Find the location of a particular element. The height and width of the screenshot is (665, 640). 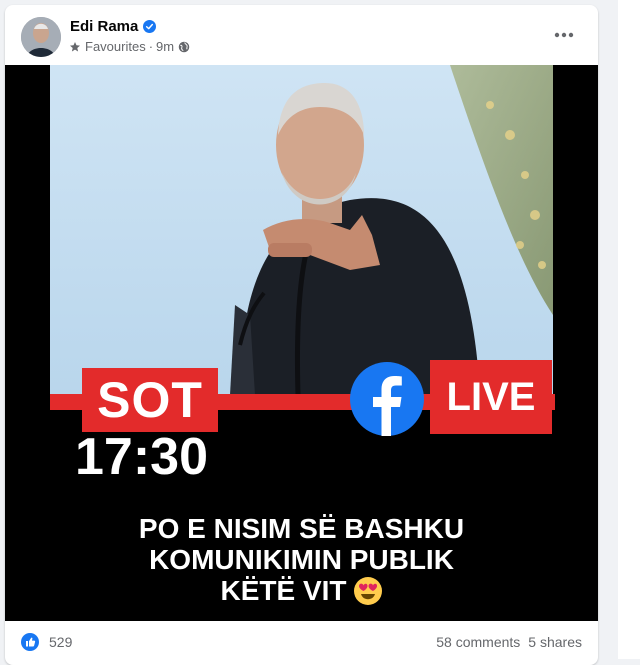

more-options-button is located at coordinates (564, 35).